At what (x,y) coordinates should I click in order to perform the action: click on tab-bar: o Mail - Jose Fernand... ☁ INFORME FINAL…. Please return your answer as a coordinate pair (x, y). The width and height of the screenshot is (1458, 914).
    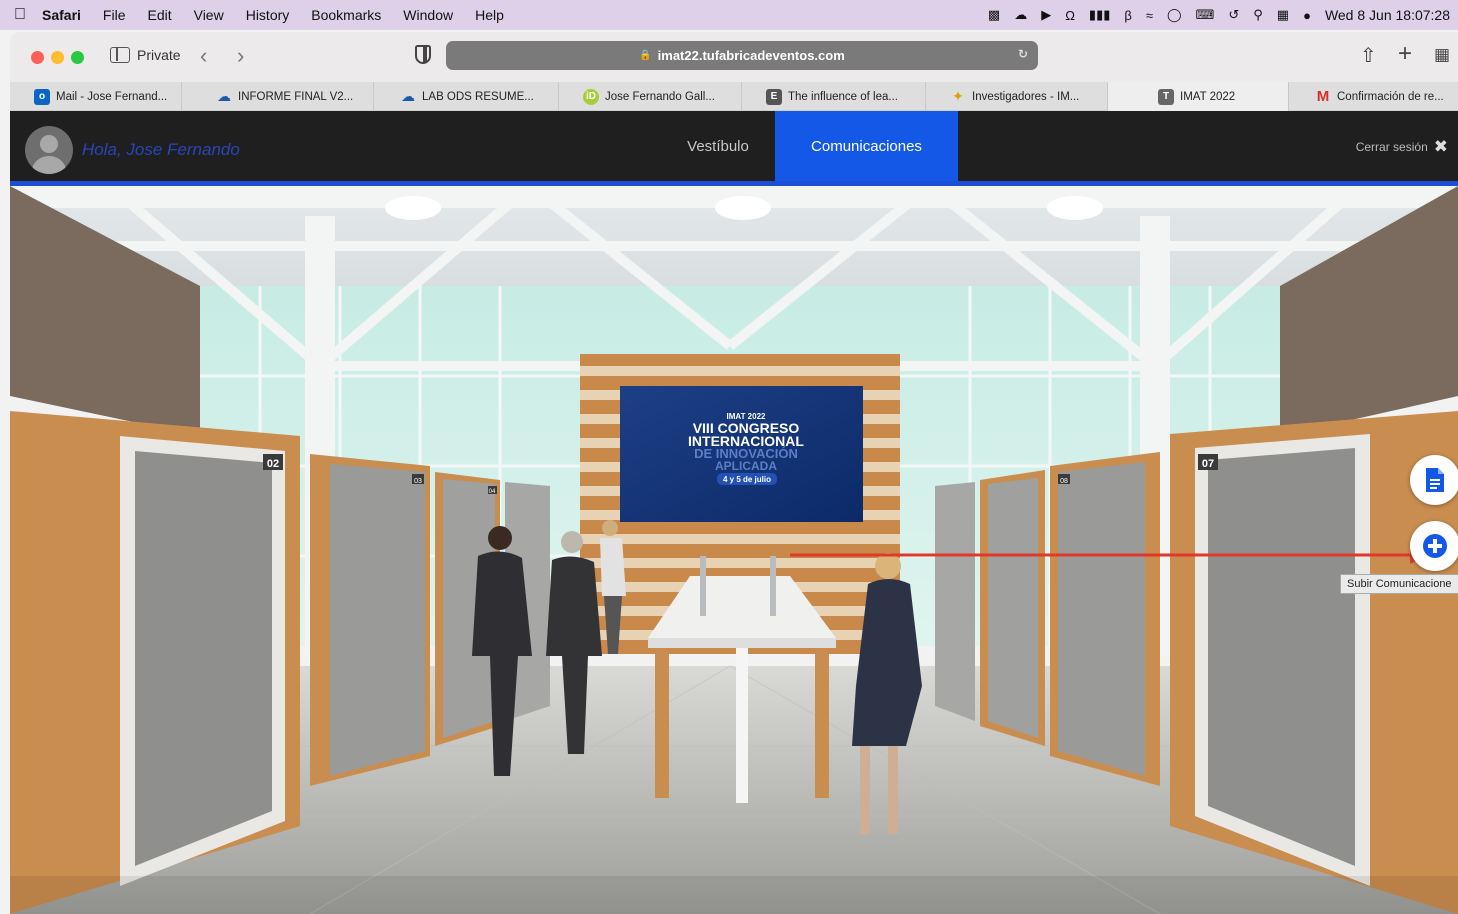
    Looking at the image, I should click on (734, 96).